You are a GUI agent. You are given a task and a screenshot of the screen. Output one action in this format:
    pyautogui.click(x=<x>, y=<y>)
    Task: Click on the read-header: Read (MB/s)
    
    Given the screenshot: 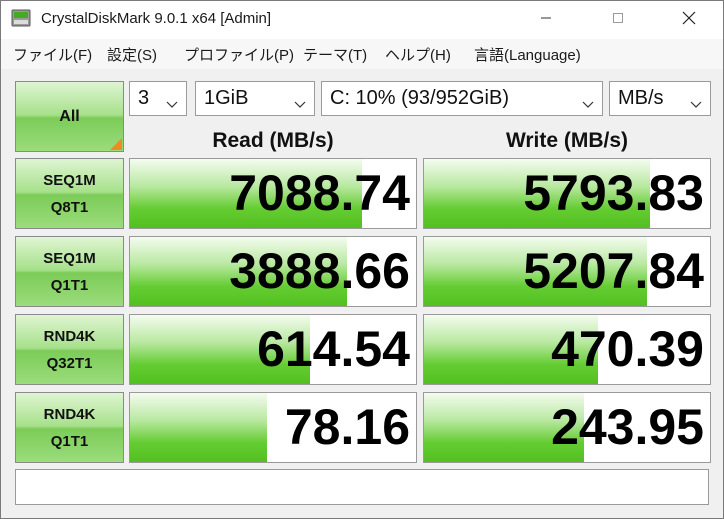 What is the action you would take?
    pyautogui.click(x=273, y=140)
    